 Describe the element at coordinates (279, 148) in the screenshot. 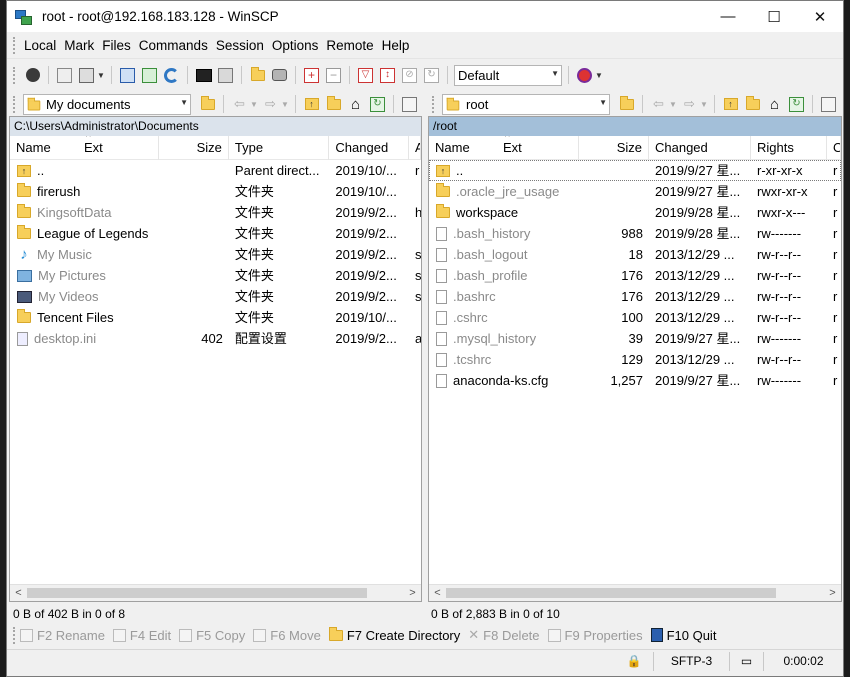

I see `local-col-type: Type` at that location.